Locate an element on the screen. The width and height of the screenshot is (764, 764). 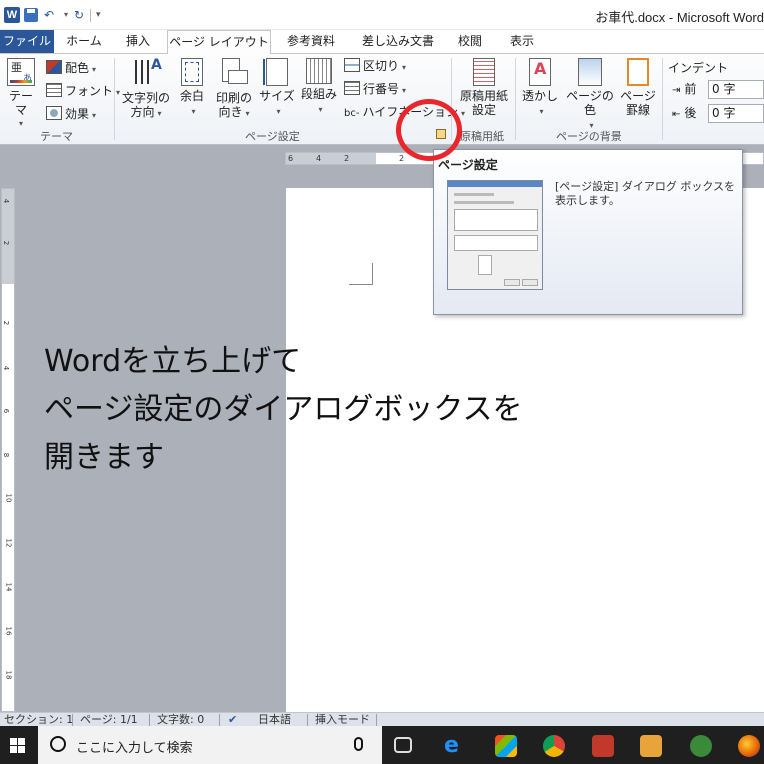
size-button: サイズ ▾ is located at coordinates (277, 88).